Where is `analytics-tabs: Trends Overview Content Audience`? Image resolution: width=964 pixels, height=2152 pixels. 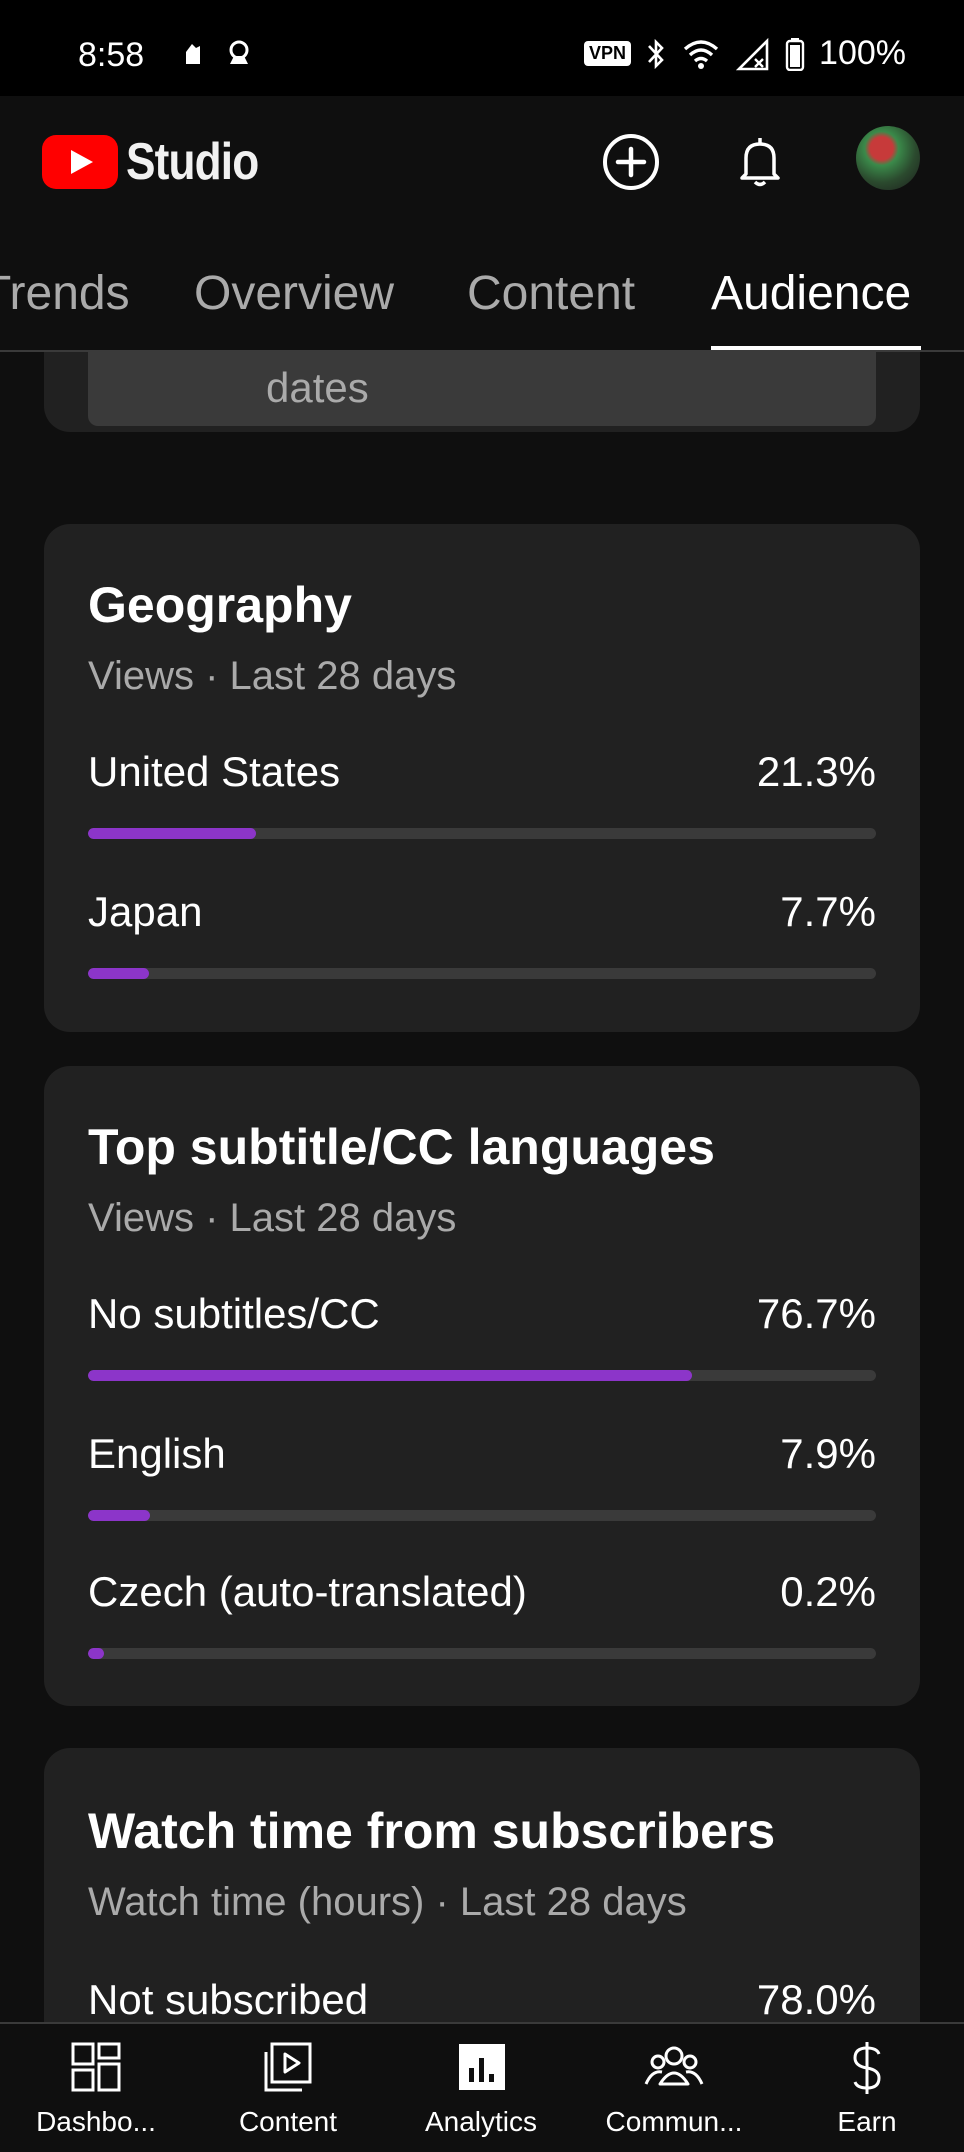 analytics-tabs: Trends Overview Content Audience is located at coordinates (482, 294).